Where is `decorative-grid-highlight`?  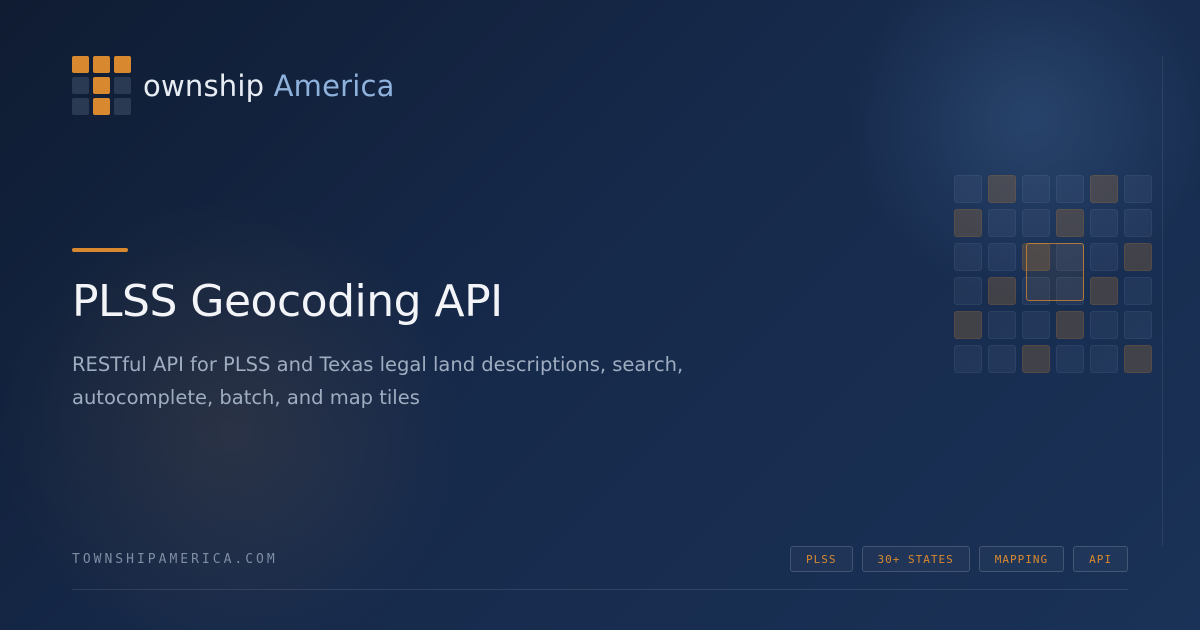
decorative-grid-highlight is located at coordinates (1055, 272).